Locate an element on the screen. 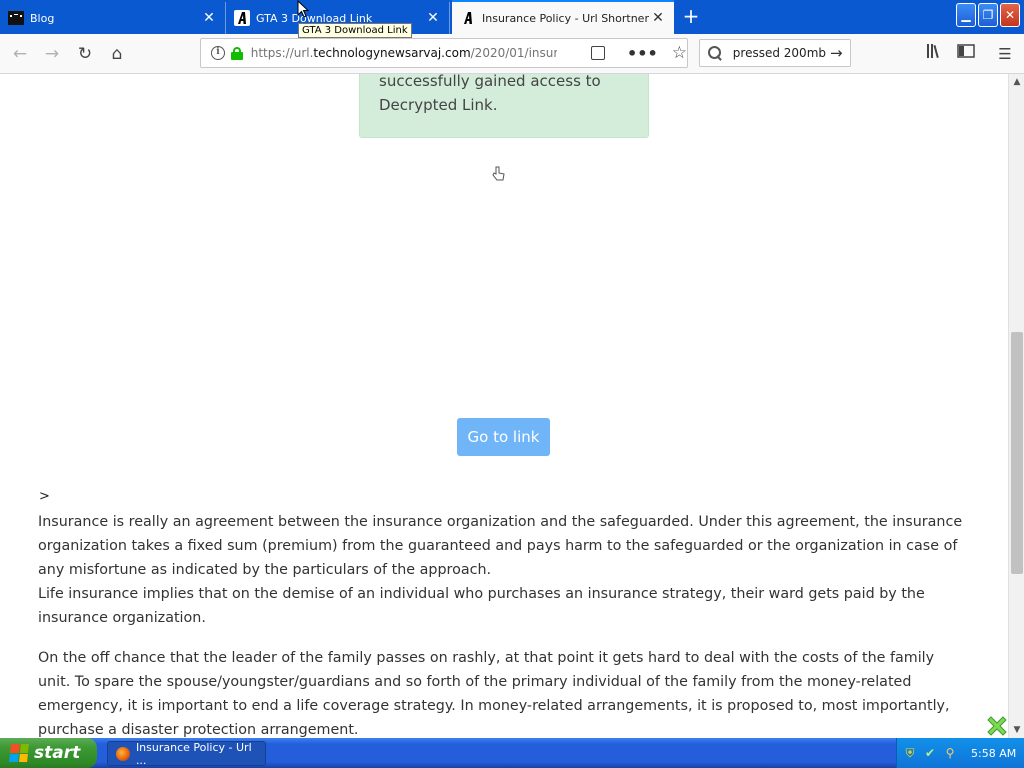 This screenshot has width=1024, height=768. scroll-down-icon: ▼ is located at coordinates (1016, 730).